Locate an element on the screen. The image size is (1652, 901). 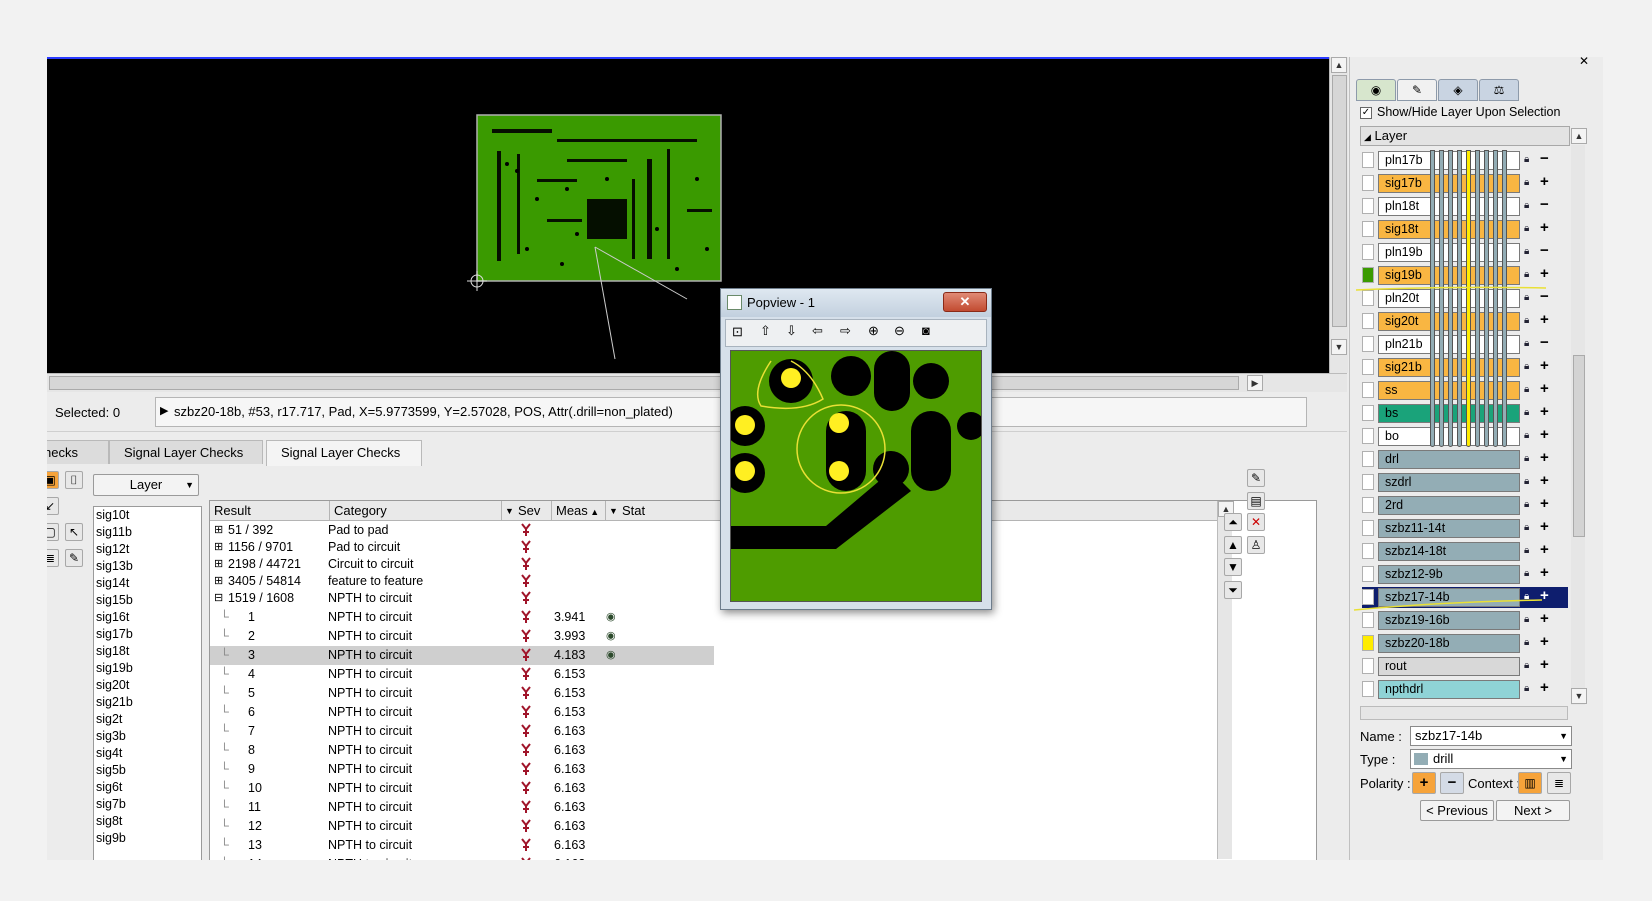
type-field: drill ▼ is located at coordinates (1491, 759).